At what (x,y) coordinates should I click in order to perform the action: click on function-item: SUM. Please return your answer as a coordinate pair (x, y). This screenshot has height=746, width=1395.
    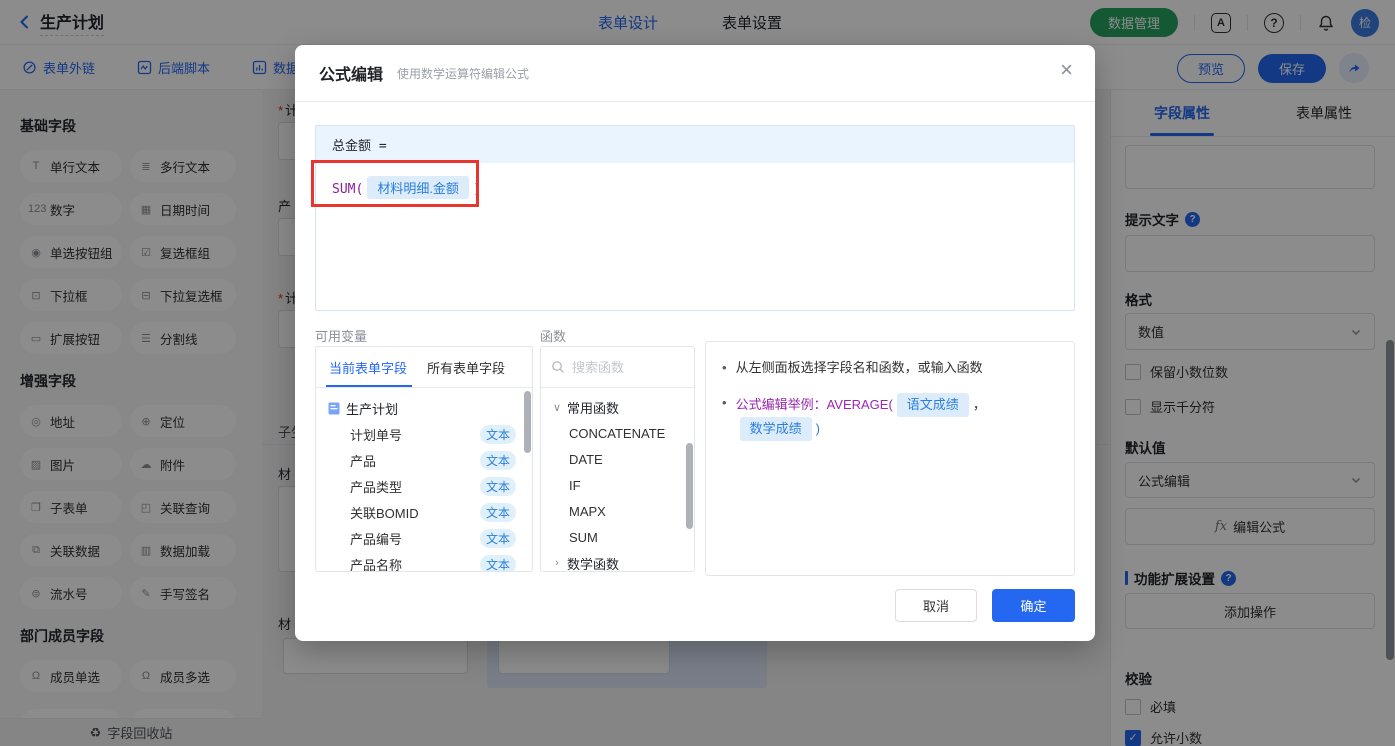
    Looking at the image, I should click on (617, 537).